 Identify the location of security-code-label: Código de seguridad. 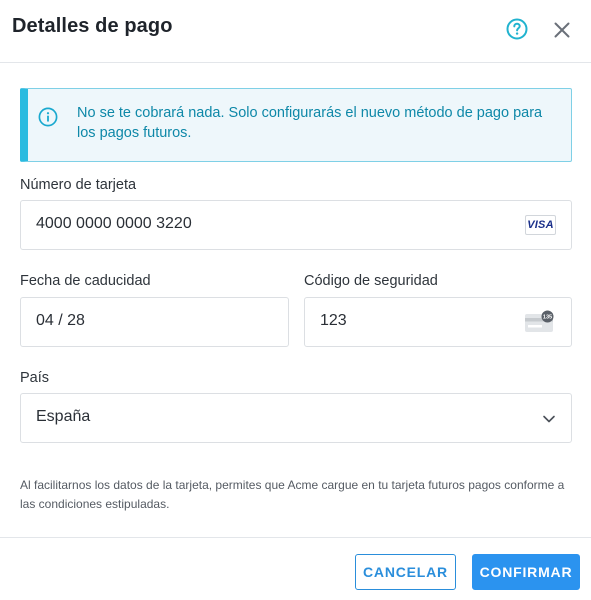
(371, 281).